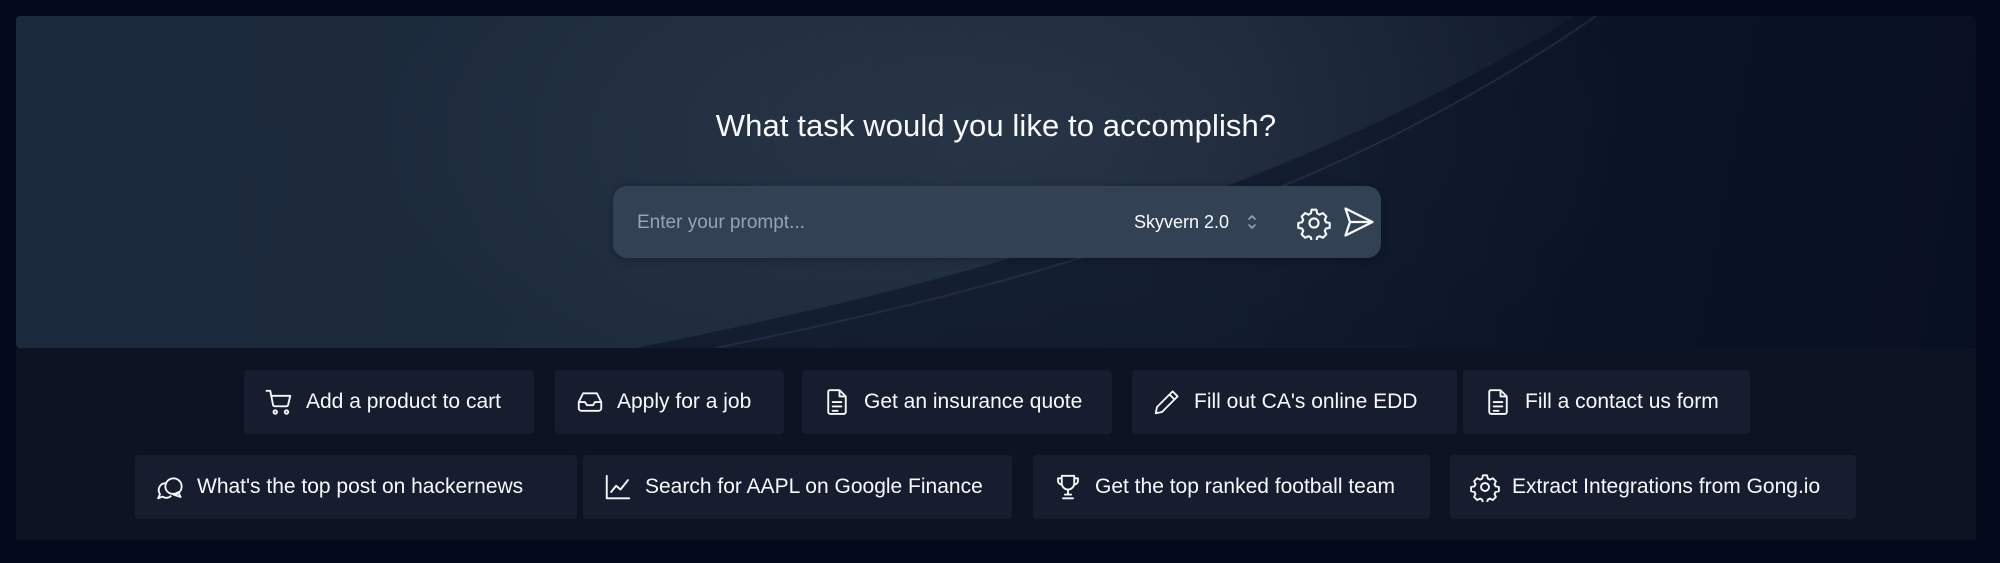 This screenshot has height=563, width=2000. I want to click on model-select: Skyvern 2.0, so click(1193, 222).